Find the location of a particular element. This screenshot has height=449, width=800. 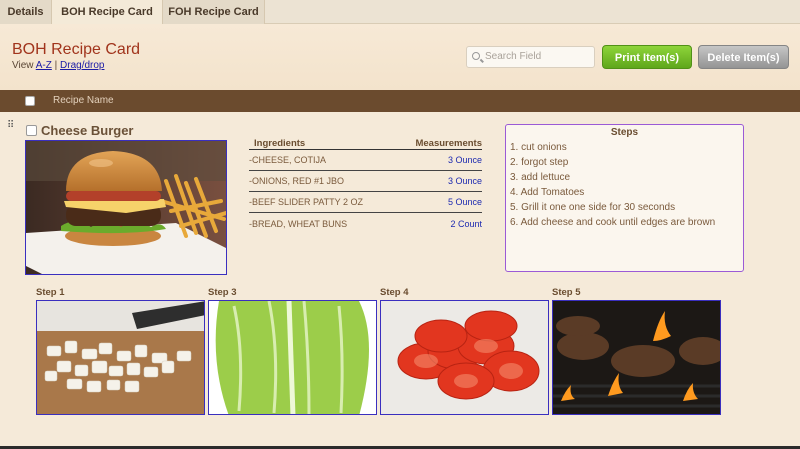

sliced-tomatoes-image is located at coordinates (464, 357).